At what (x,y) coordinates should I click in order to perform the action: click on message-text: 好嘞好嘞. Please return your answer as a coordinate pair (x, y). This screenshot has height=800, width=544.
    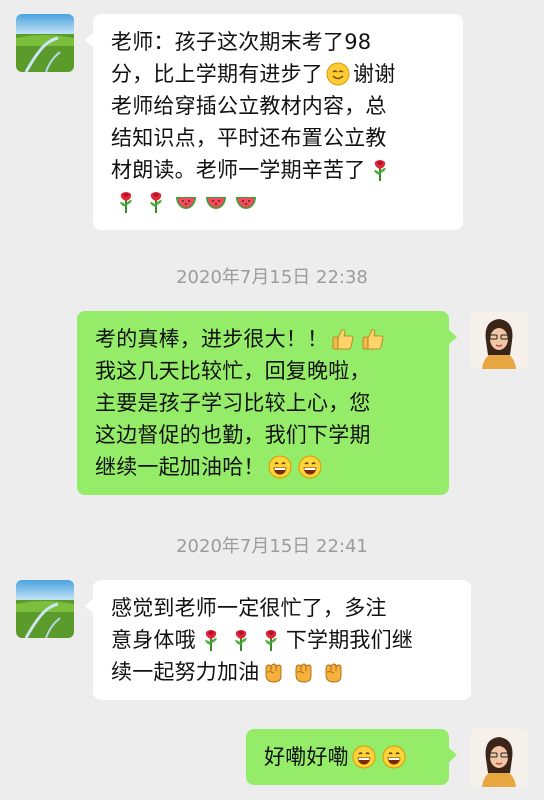
    Looking at the image, I should click on (306, 757).